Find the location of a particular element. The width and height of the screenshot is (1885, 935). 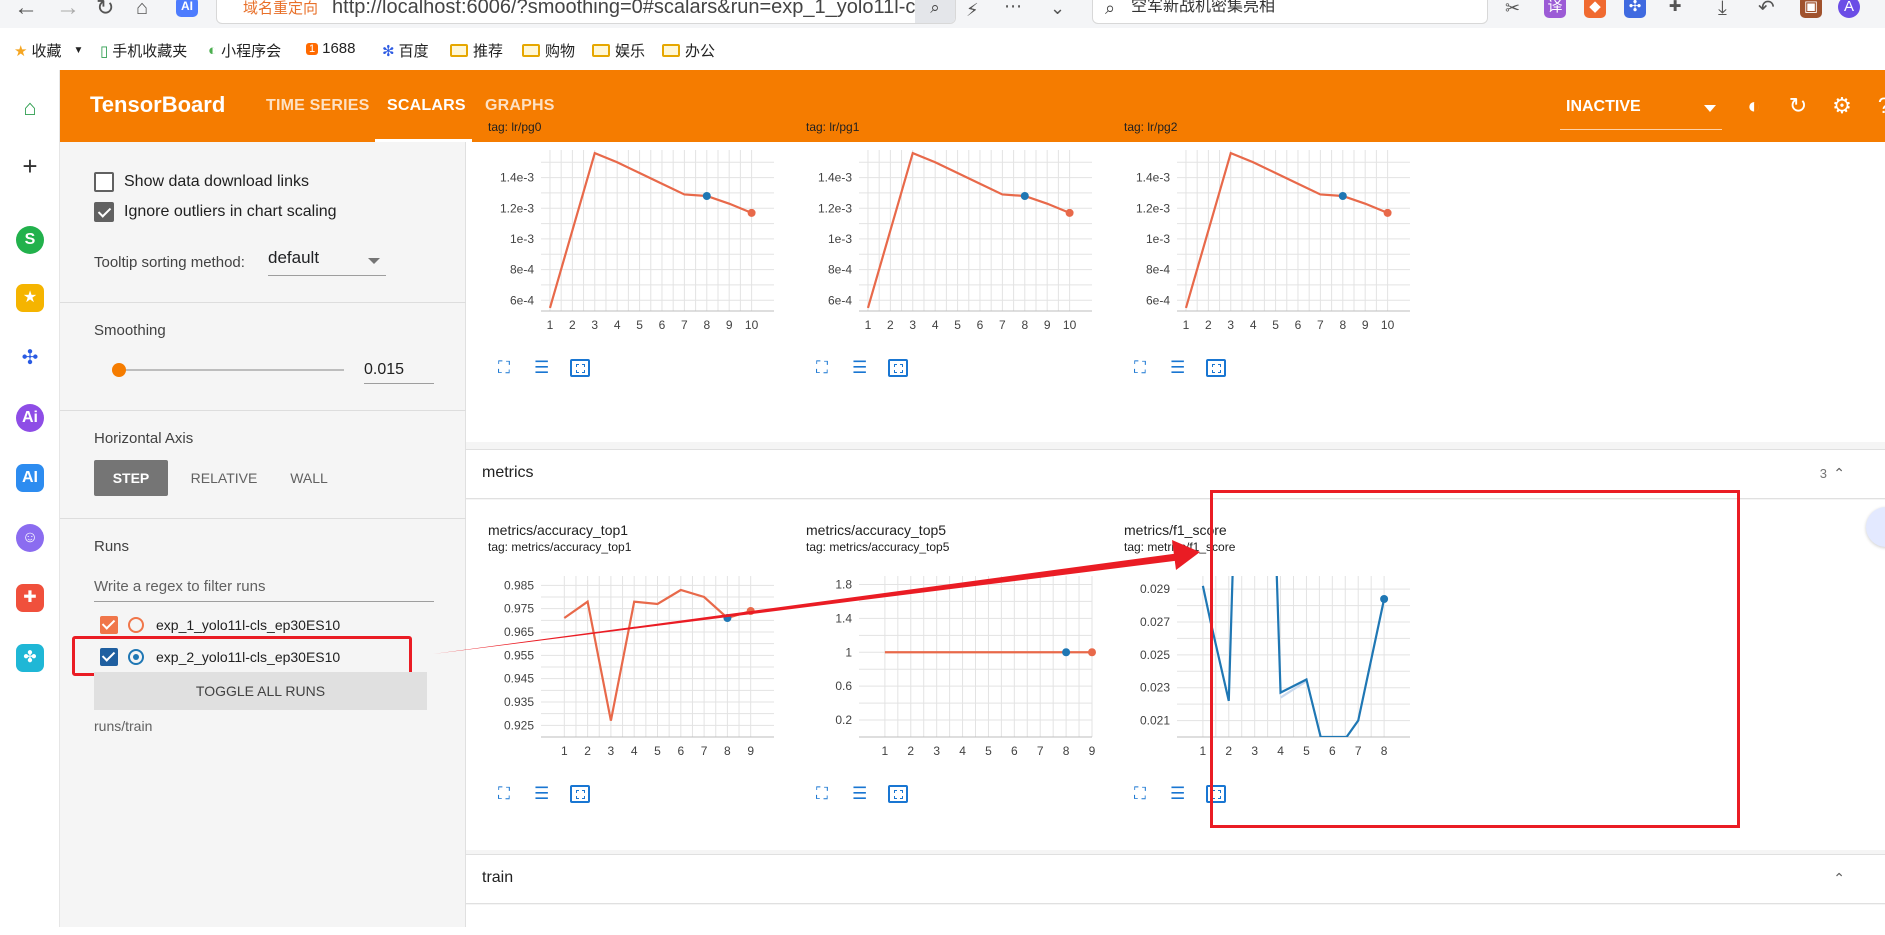

puzzle-extension-icon: ✚ is located at coordinates (1675, 9).